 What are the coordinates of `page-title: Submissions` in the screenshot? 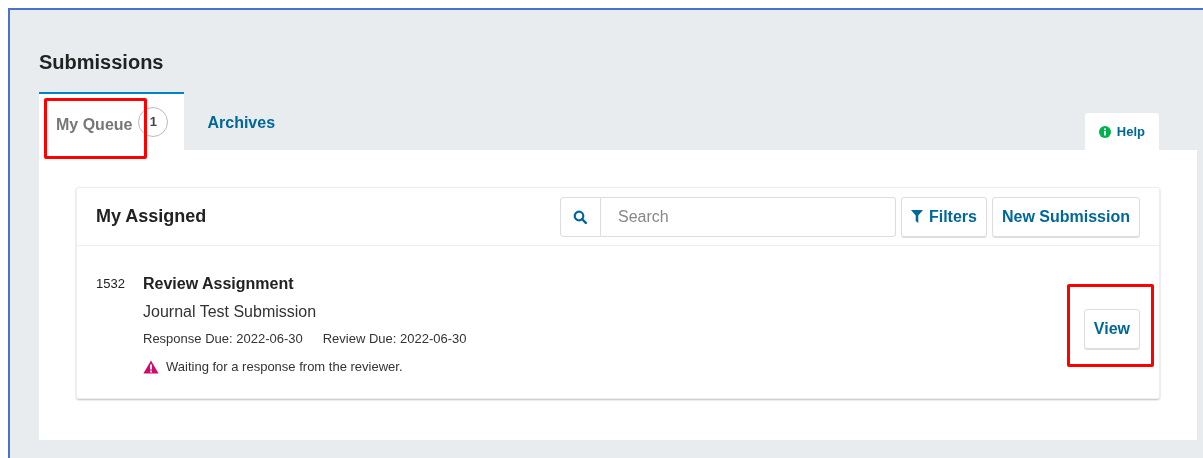 It's located at (102, 62).